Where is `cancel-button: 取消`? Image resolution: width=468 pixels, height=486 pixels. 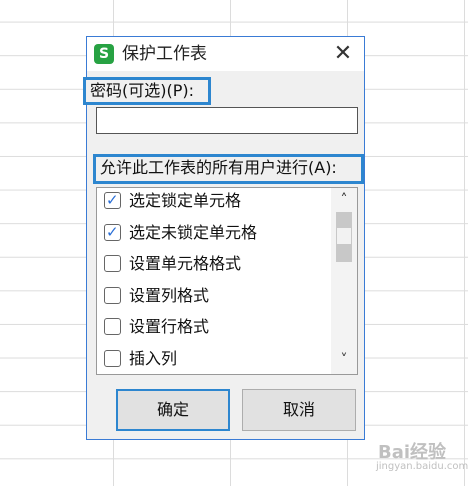
cancel-button: 取消 is located at coordinates (299, 410).